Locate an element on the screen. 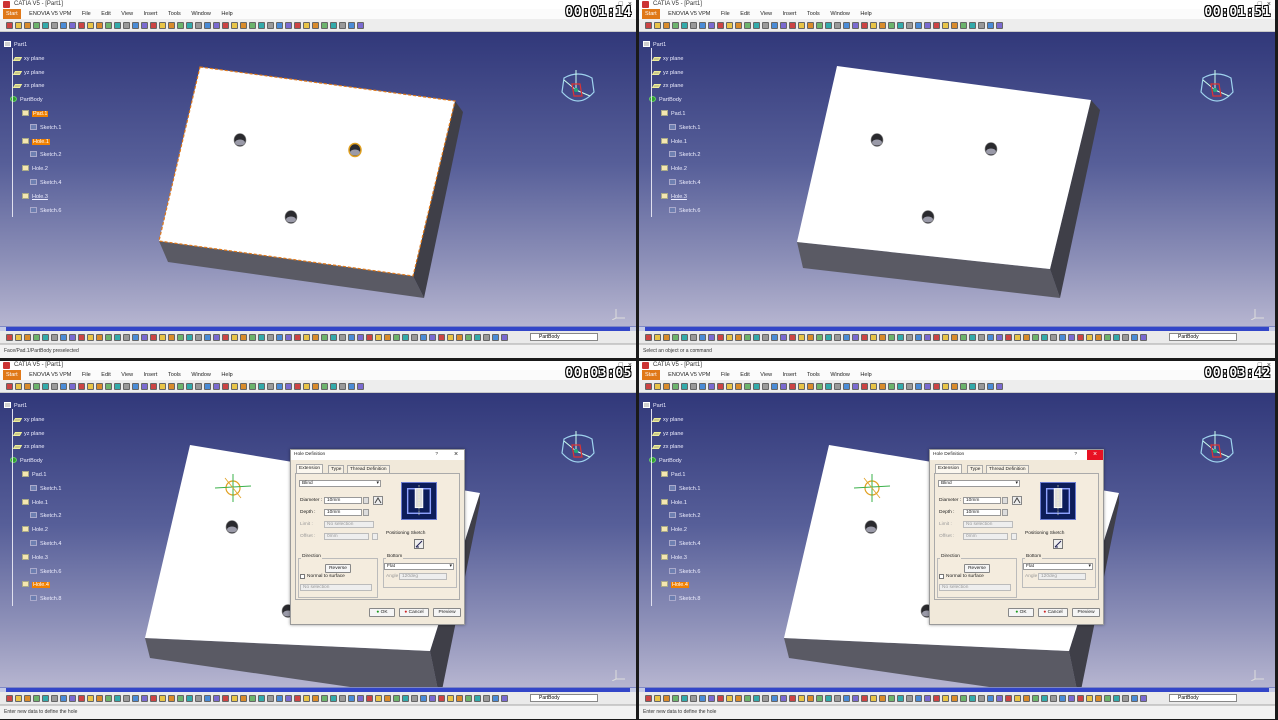  extension-type-select: Blind is located at coordinates (979, 483).